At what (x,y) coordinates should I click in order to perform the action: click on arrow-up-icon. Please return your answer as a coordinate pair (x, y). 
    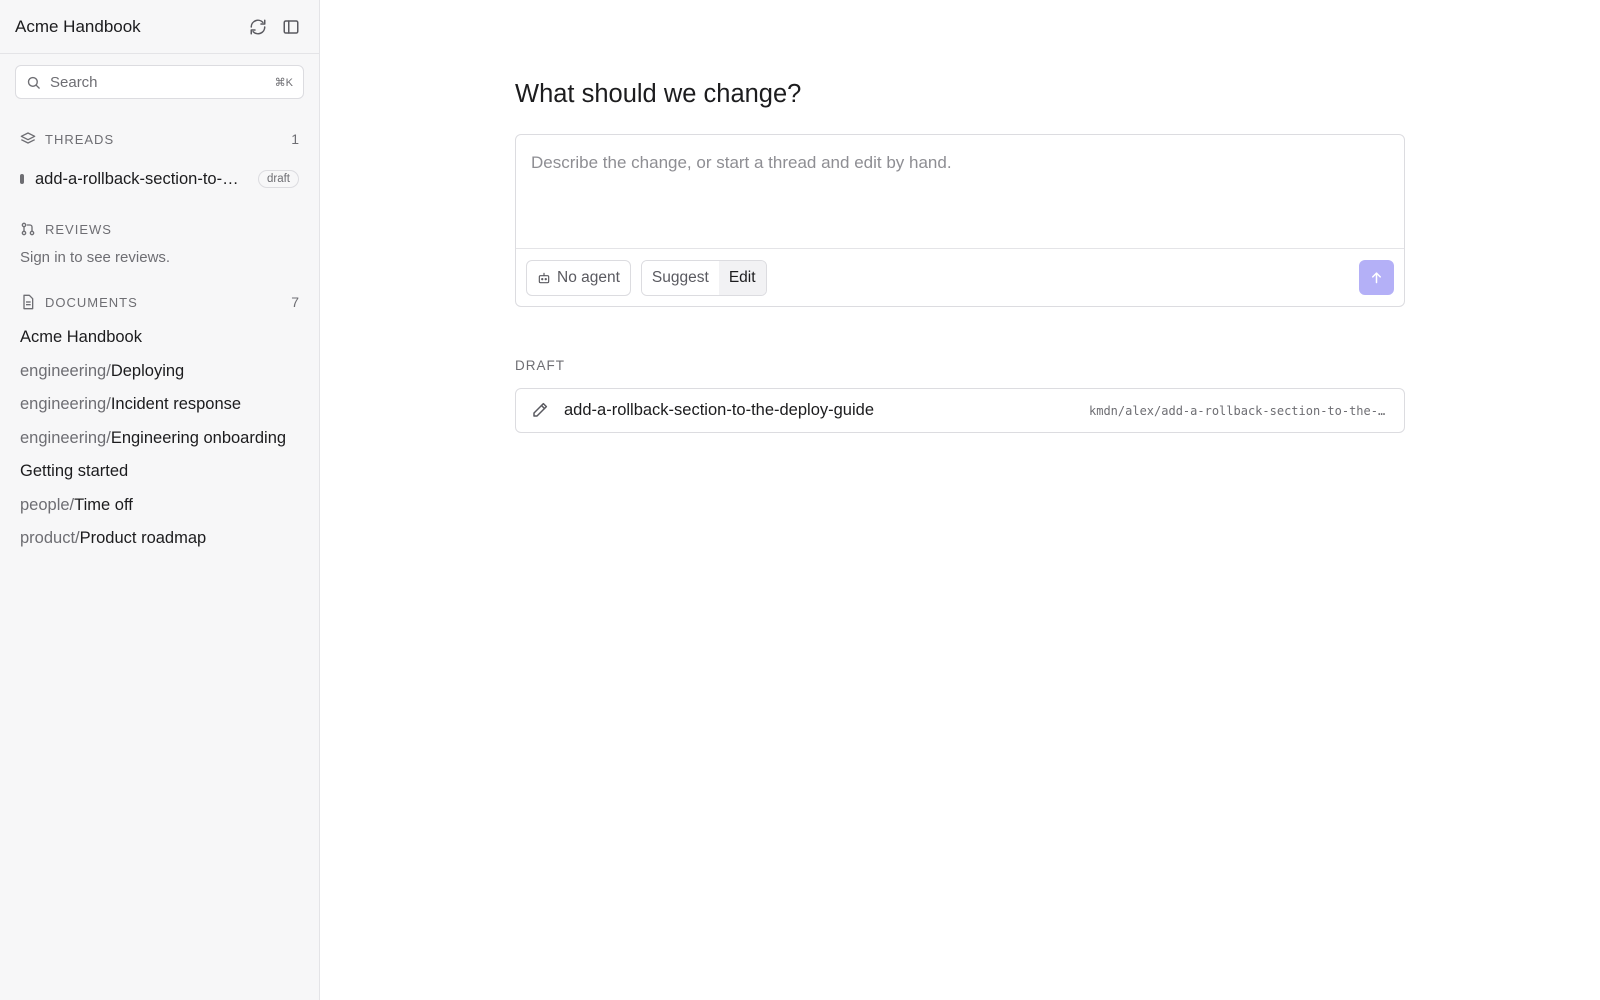
    Looking at the image, I should click on (1376, 277).